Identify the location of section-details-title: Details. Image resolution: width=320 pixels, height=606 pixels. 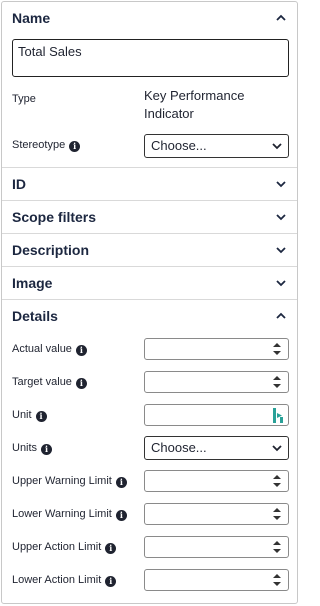
(35, 316).